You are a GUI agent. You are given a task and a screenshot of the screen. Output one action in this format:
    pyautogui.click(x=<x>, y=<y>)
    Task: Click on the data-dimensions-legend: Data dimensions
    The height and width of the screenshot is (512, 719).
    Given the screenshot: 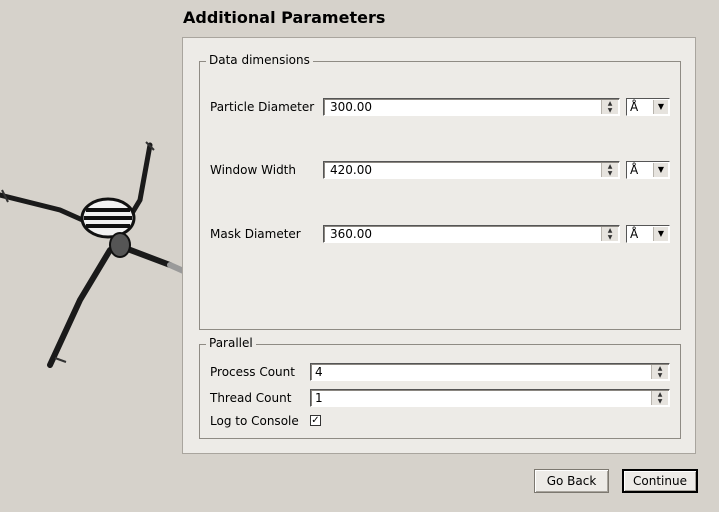 What is the action you would take?
    pyautogui.click(x=259, y=60)
    